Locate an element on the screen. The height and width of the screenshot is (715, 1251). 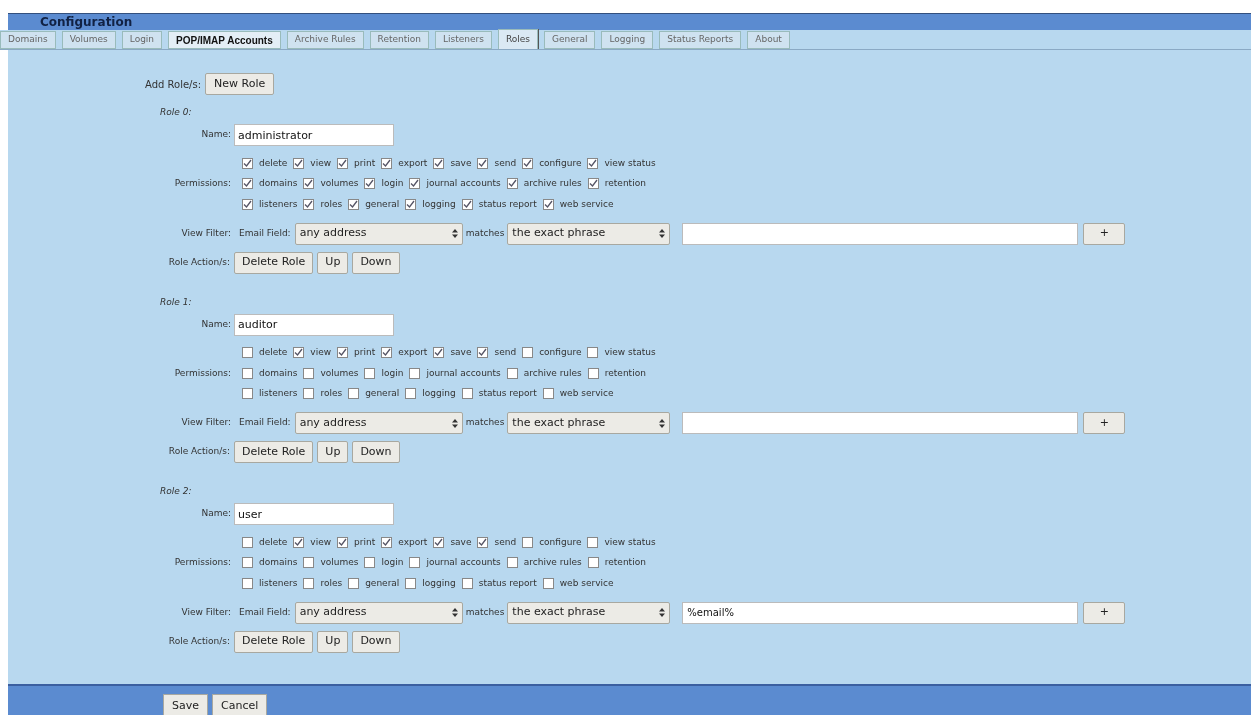
tab: Volumes is located at coordinates (88, 40).